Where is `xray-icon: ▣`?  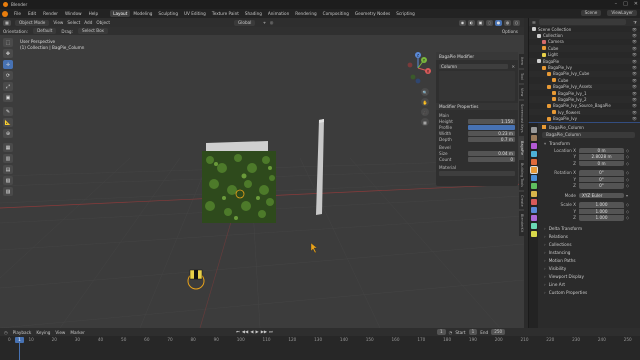
xray-icon: ▣ is located at coordinates (480, 22).